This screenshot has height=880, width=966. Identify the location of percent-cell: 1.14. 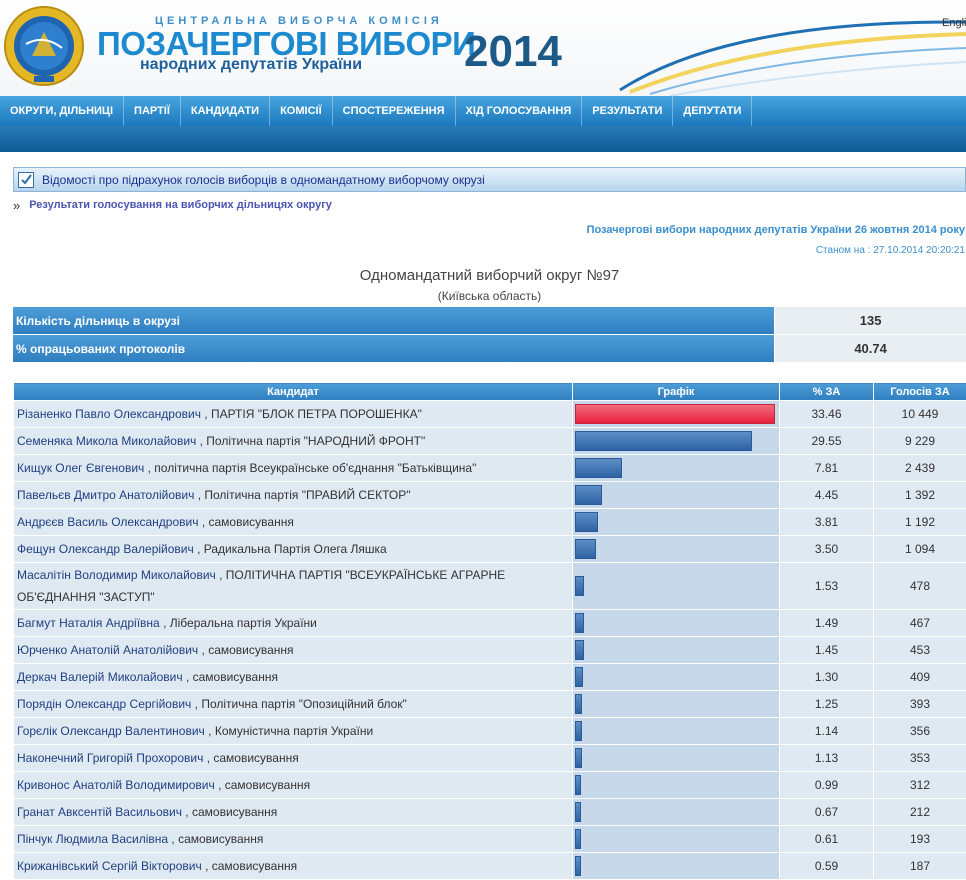
(826, 731).